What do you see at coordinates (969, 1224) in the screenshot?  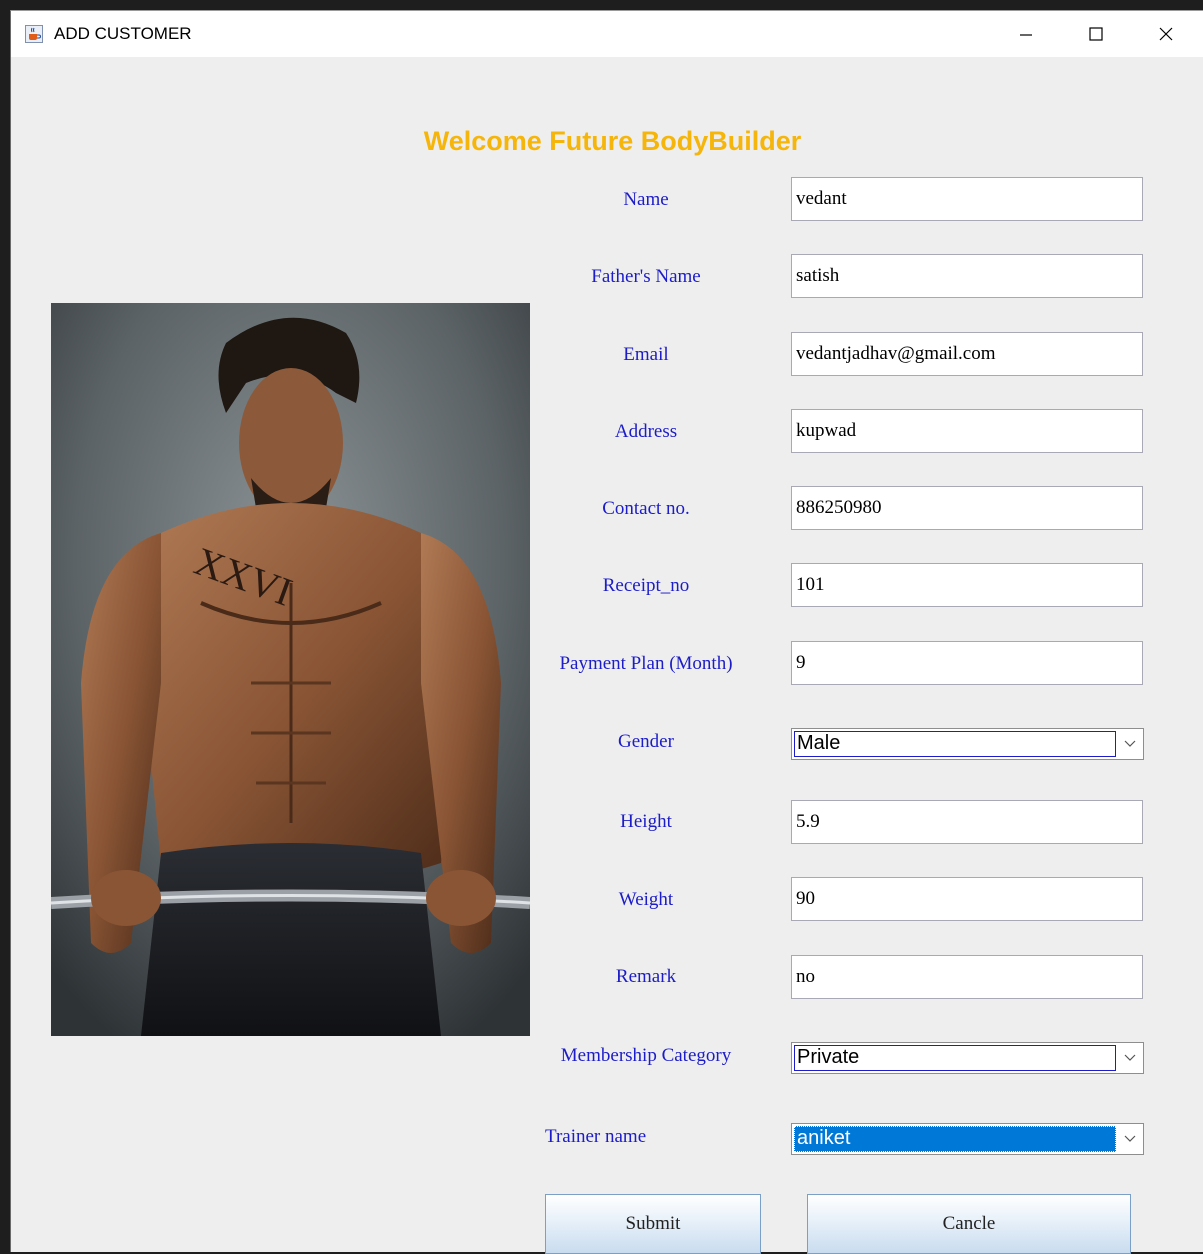 I see `cancel-button: Cancle` at bounding box center [969, 1224].